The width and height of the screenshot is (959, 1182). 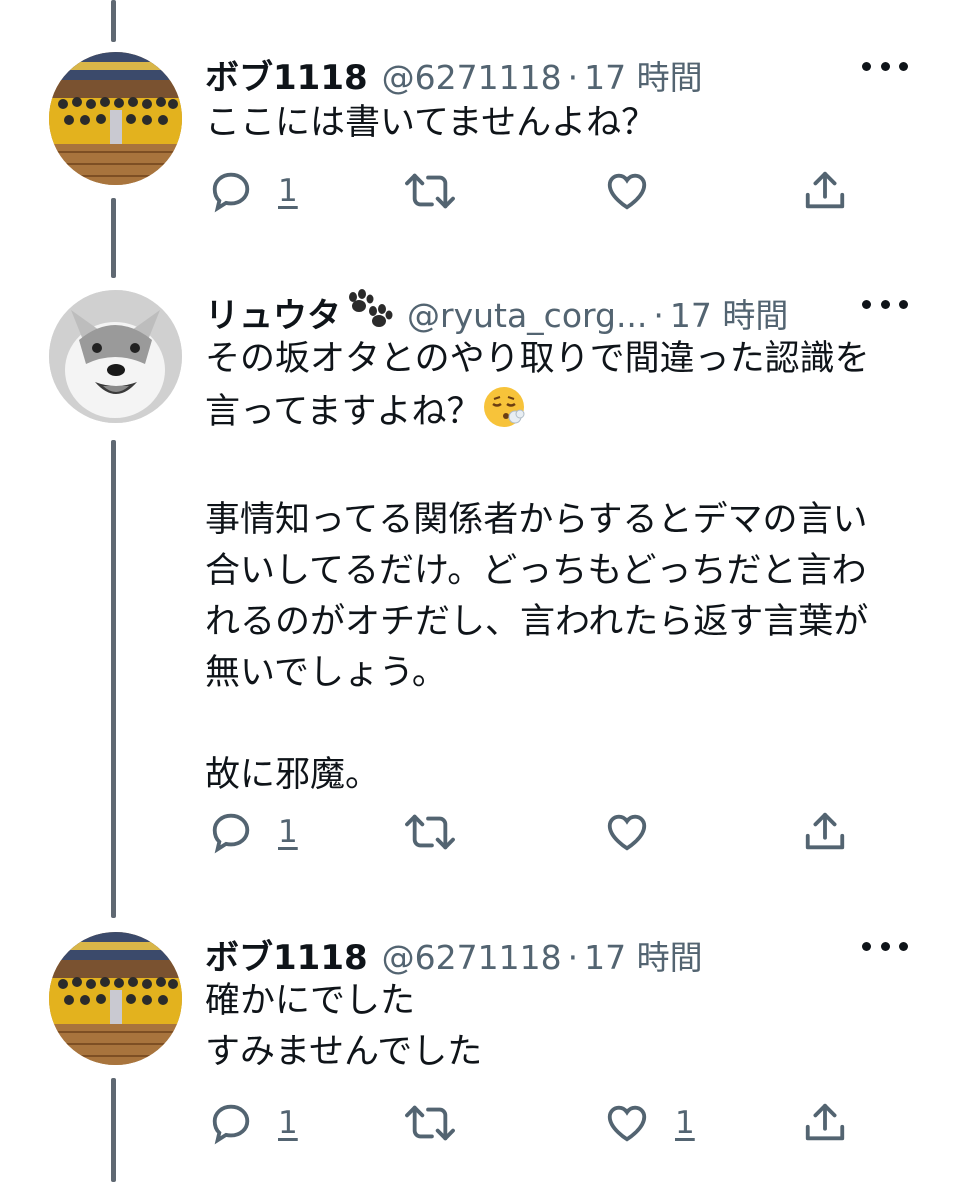 I want to click on paw-emoji, so click(x=369, y=310).